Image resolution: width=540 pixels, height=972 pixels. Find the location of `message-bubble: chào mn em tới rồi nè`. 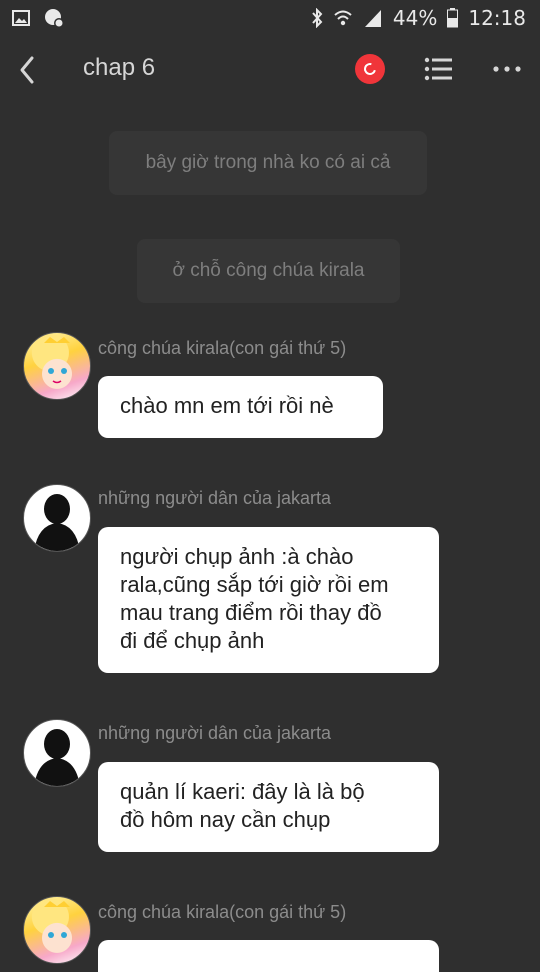

message-bubble: chào mn em tới rồi nè is located at coordinates (240, 407).